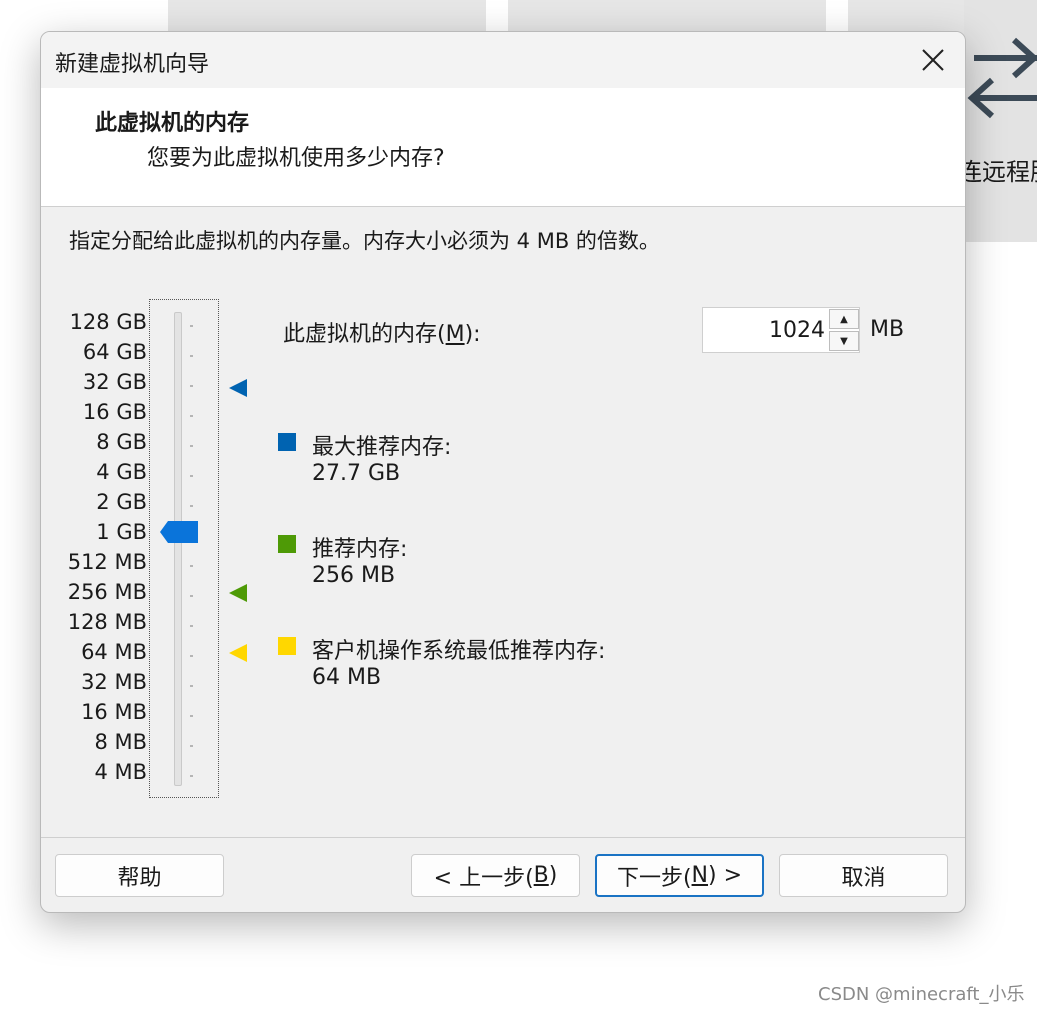  Describe the element at coordinates (503, 60) in the screenshot. I see `title-bar: 新建虚拟机向导` at that location.